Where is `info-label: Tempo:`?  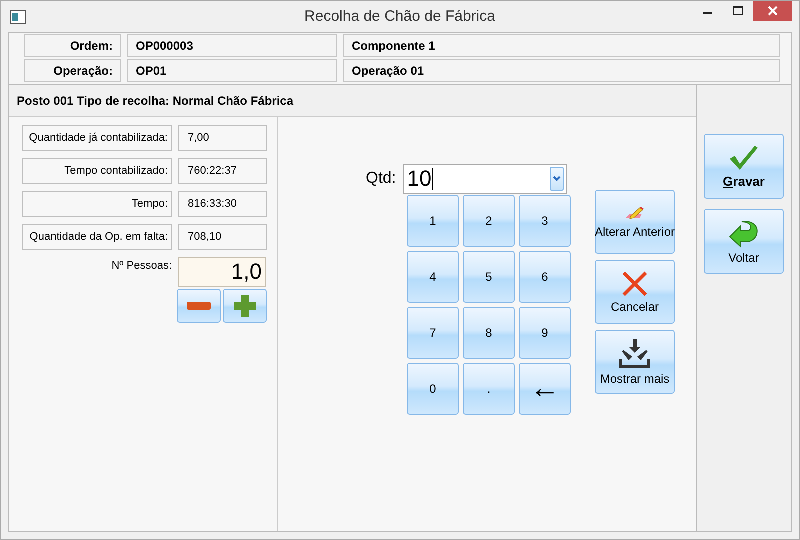
info-label: Tempo: is located at coordinates (97, 204).